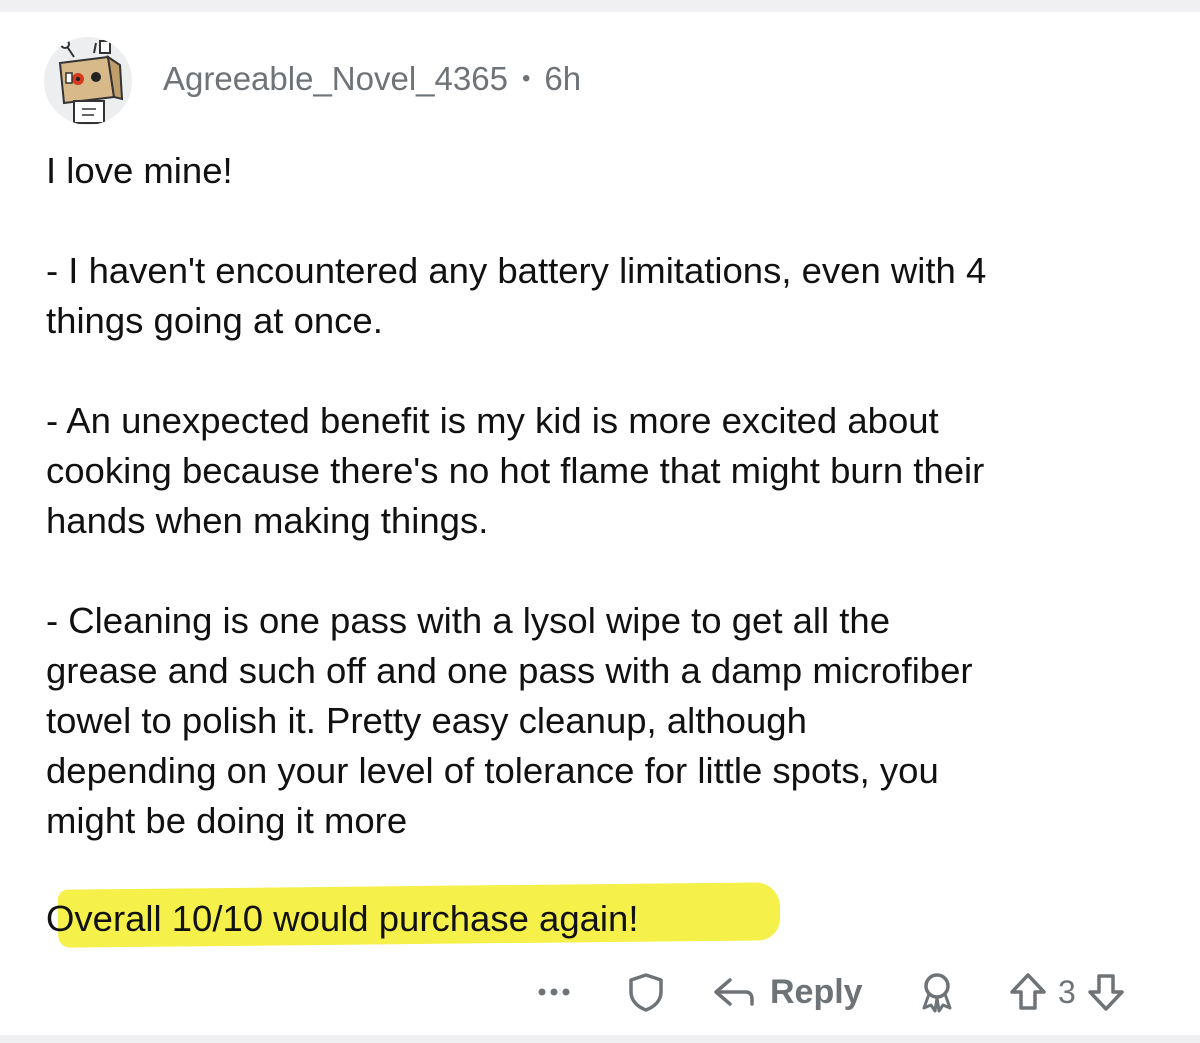 The height and width of the screenshot is (1043, 1200). I want to click on reply-button: Reply, so click(786, 992).